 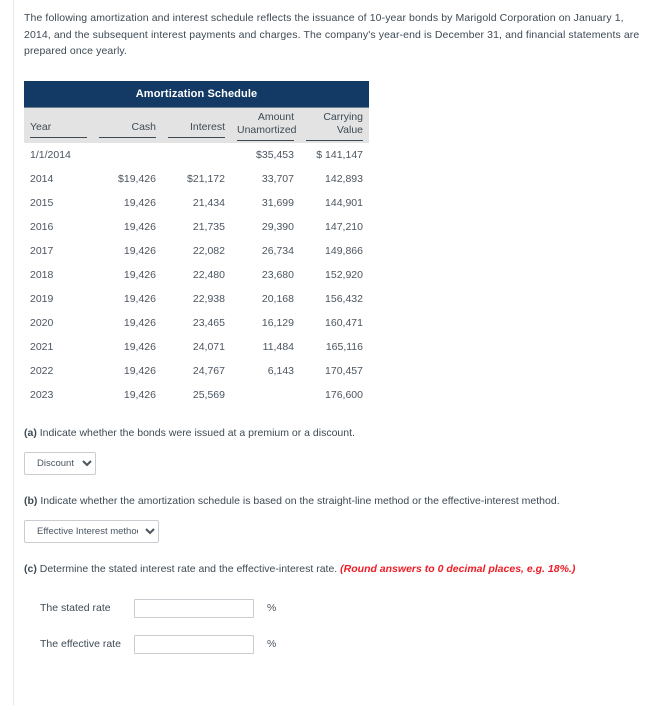 I want to click on table-row: 2017 19,426 22,082 26,734 149,866, so click(x=196, y=251).